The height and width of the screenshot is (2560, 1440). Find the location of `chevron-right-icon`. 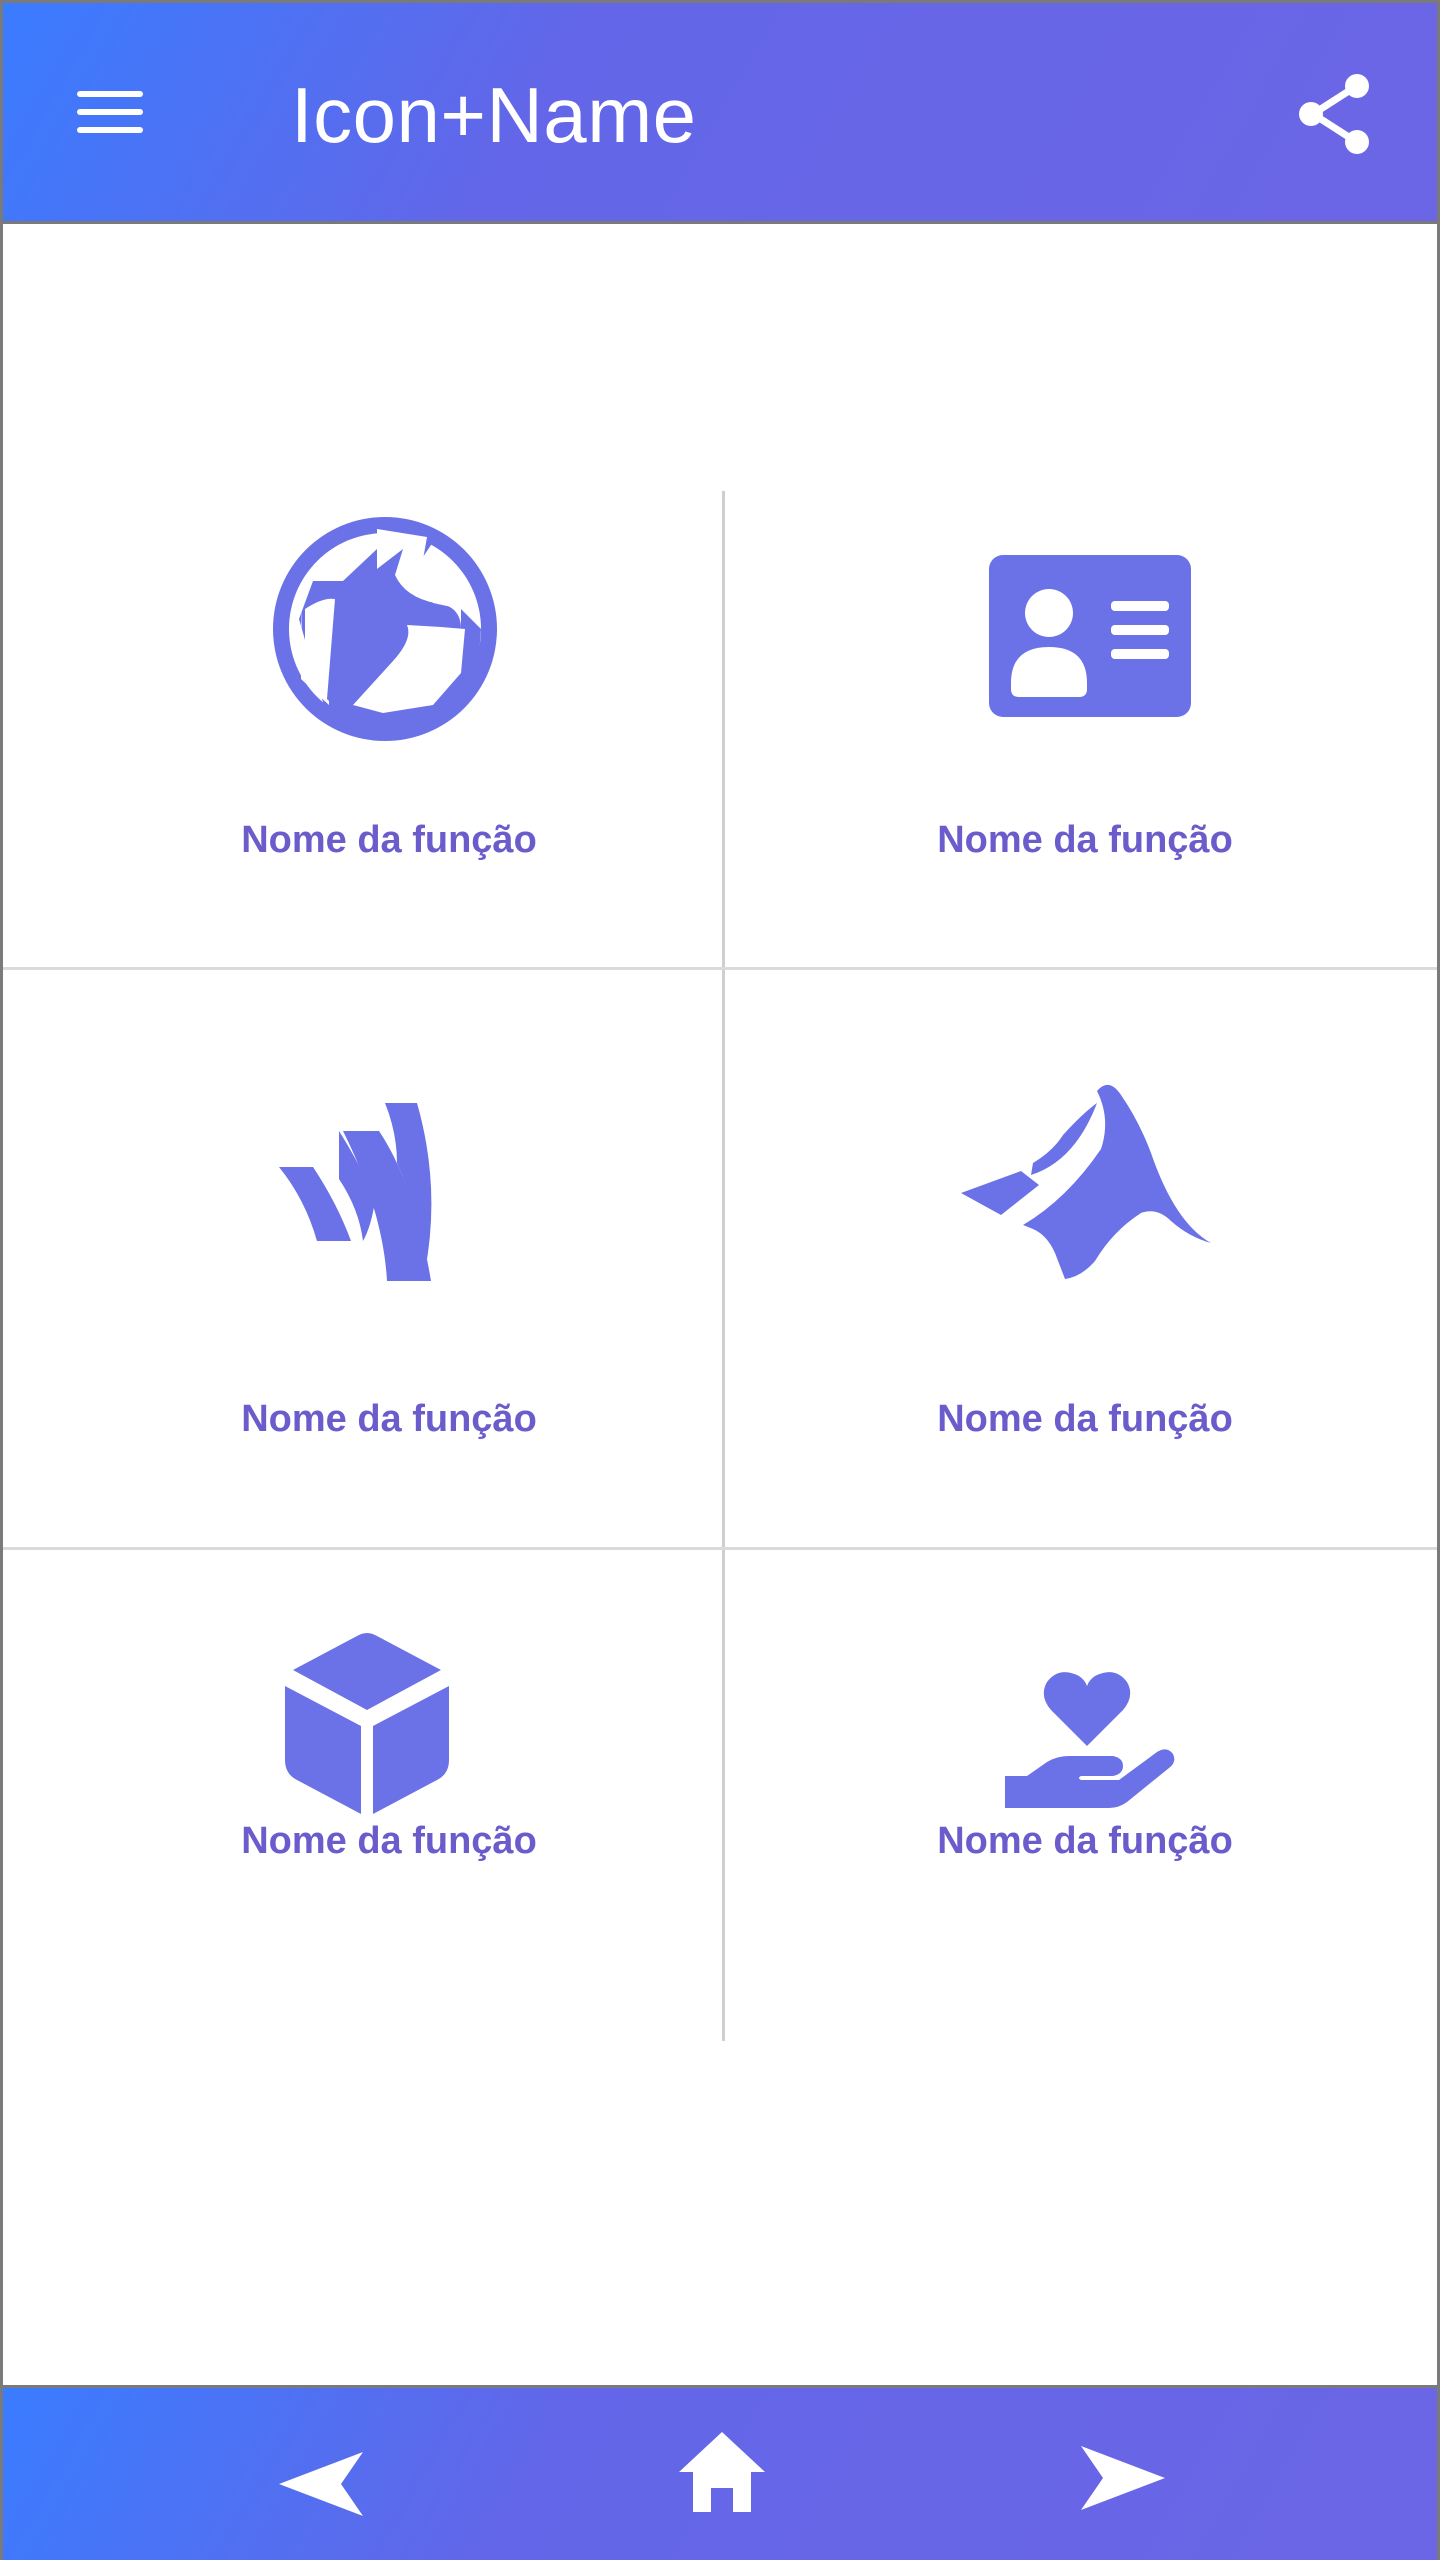

chevron-right-icon is located at coordinates (1123, 2480).